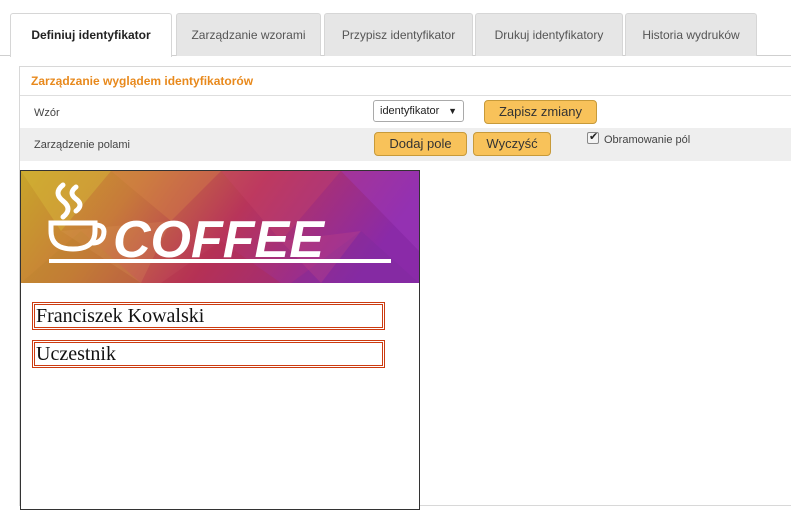 This screenshot has height=510, width=791. What do you see at coordinates (248, 34) in the screenshot?
I see `tab-manage-templates: Zarządzanie wzorami` at bounding box center [248, 34].